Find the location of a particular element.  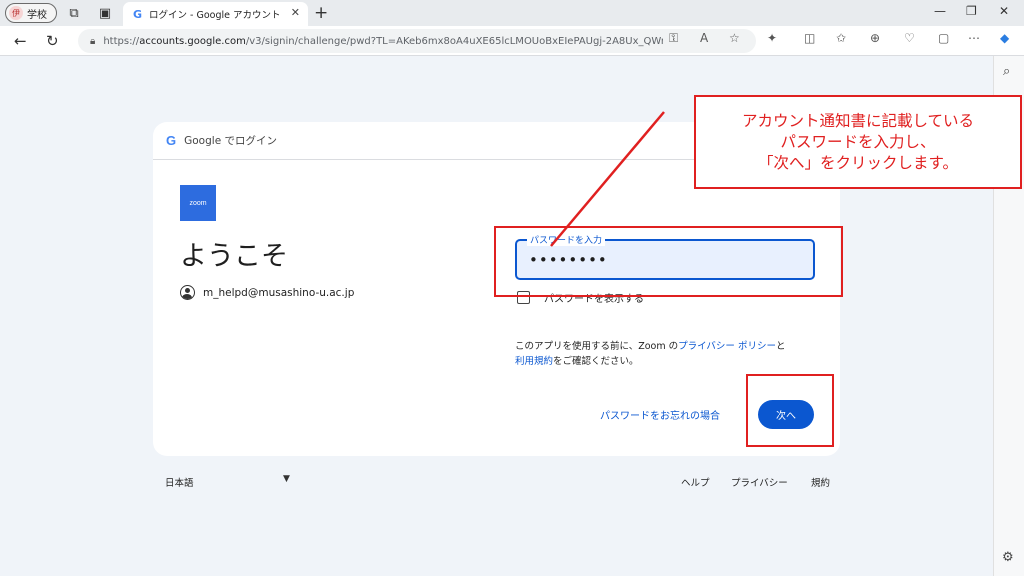

help-link: ヘルプ is located at coordinates (695, 482).